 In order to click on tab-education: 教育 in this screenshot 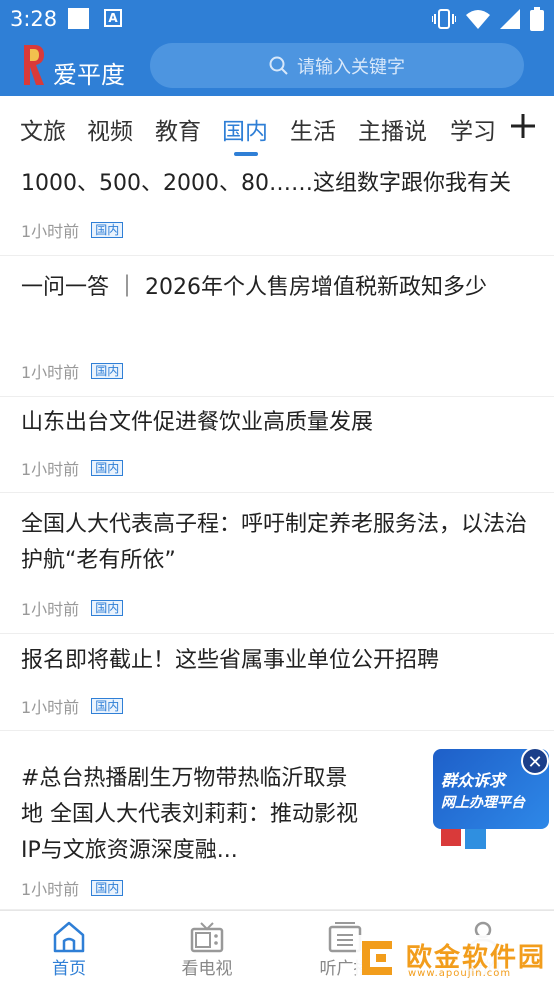, I will do `click(178, 129)`.